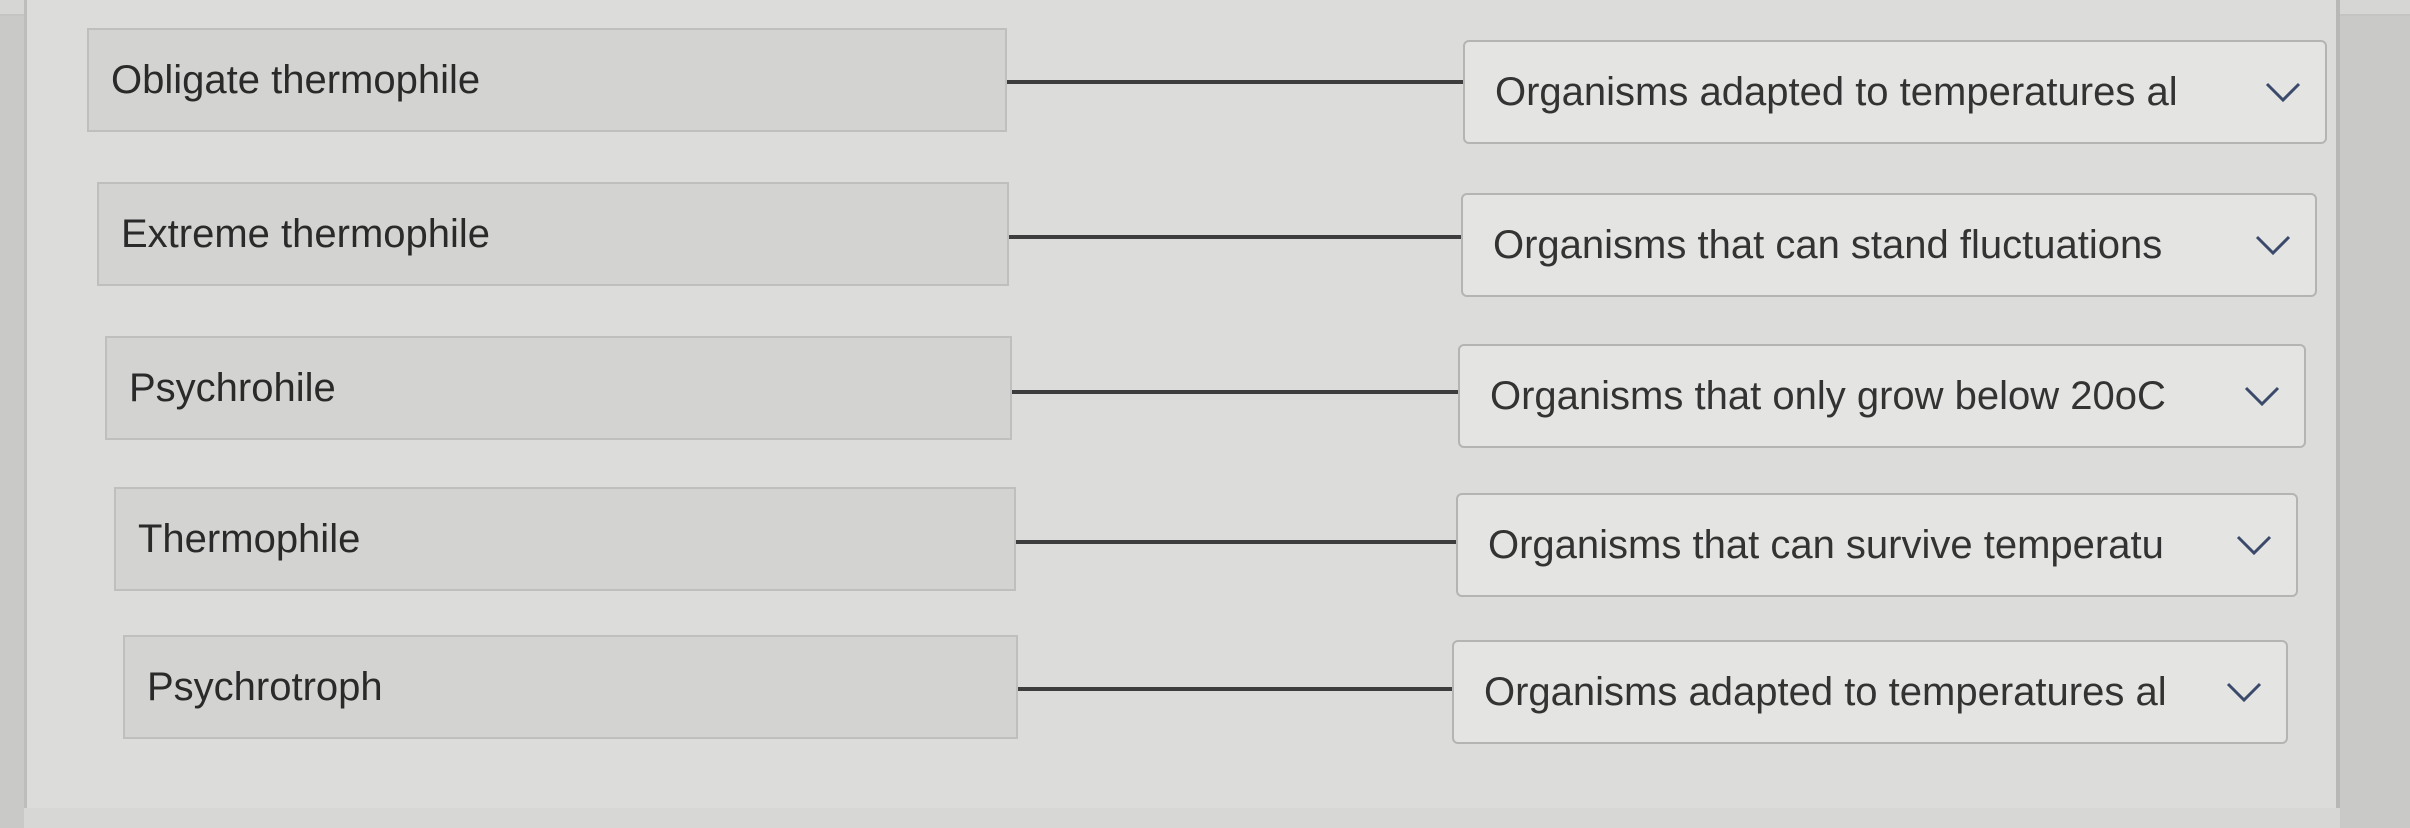 This screenshot has width=2410, height=828. I want to click on bottom-strip, so click(1182, 818).